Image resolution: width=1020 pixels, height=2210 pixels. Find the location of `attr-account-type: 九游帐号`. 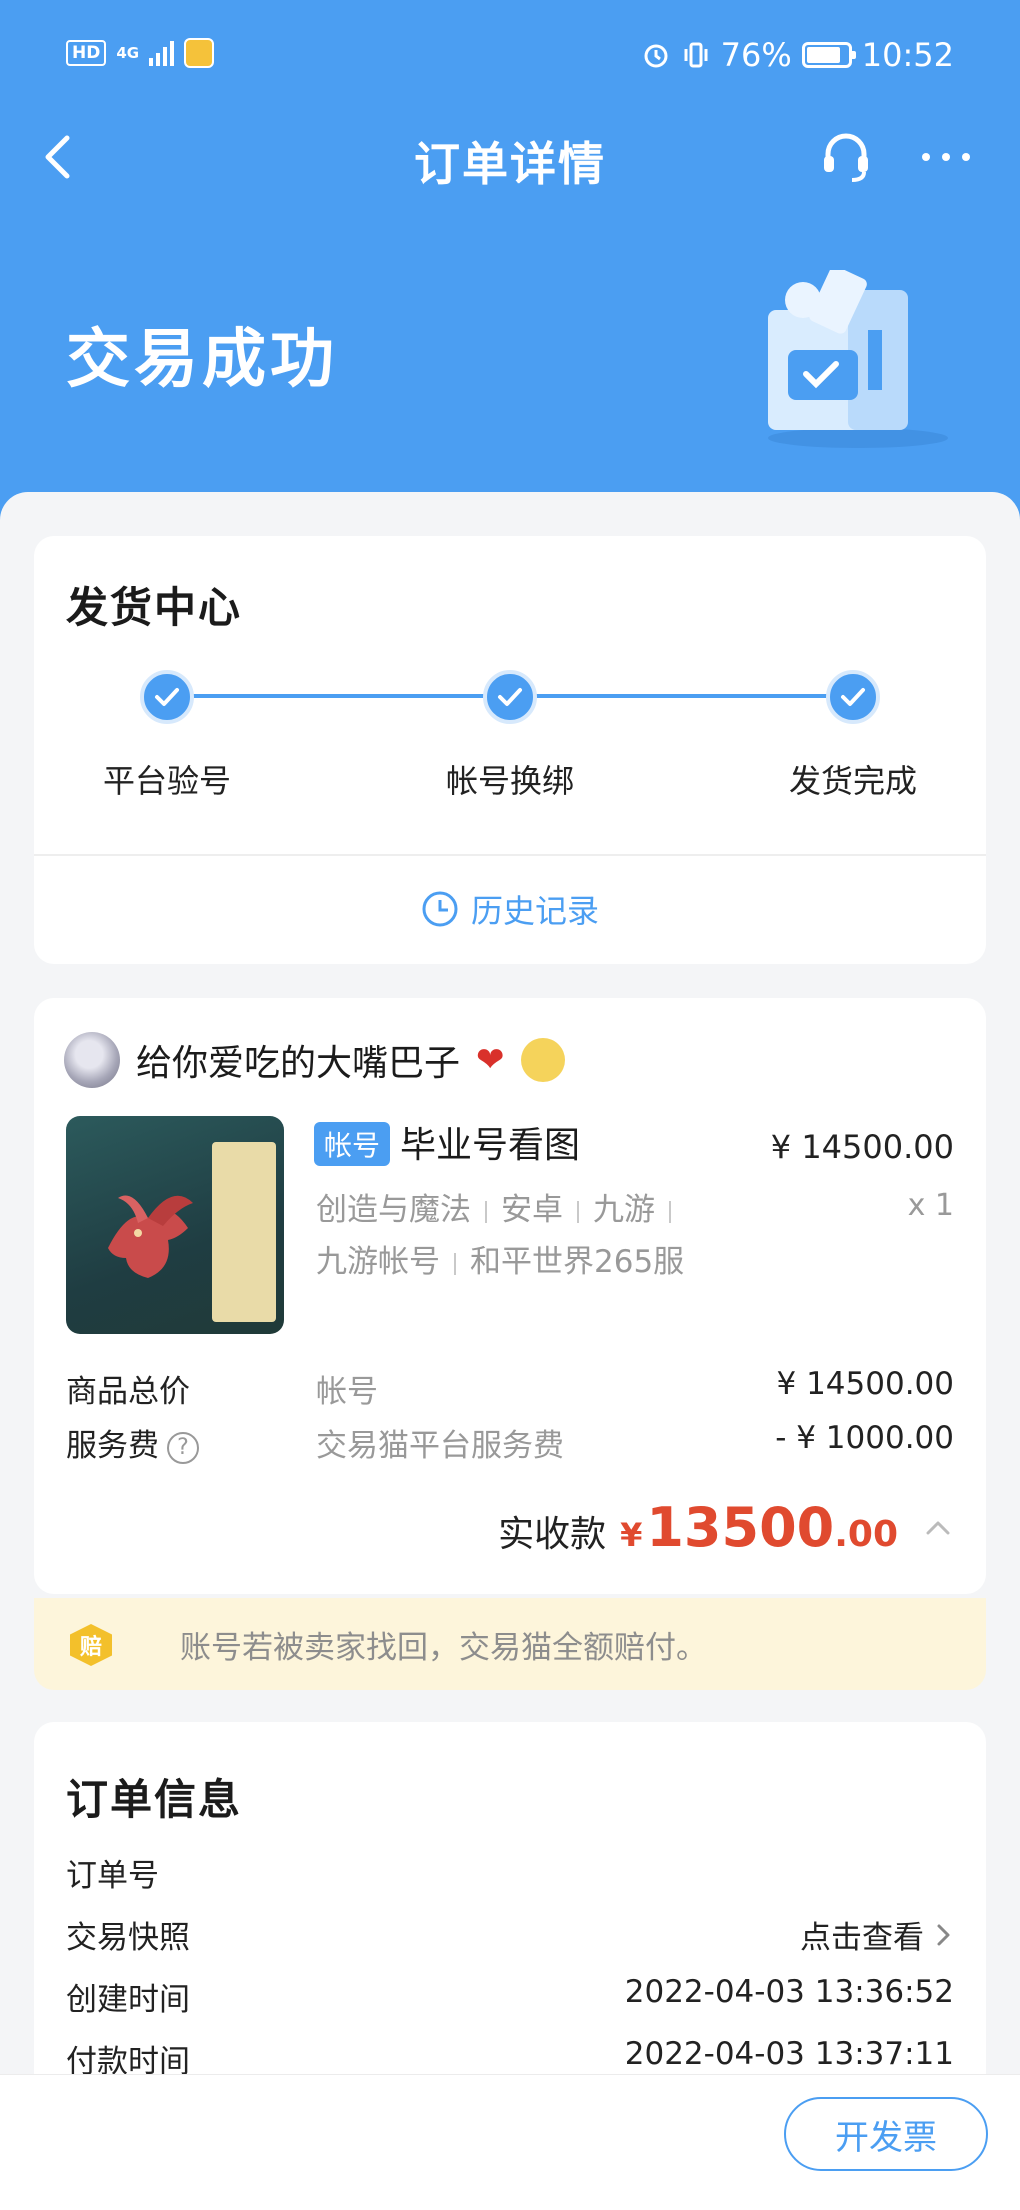

attr-account-type: 九游帐号 is located at coordinates (378, 1262).